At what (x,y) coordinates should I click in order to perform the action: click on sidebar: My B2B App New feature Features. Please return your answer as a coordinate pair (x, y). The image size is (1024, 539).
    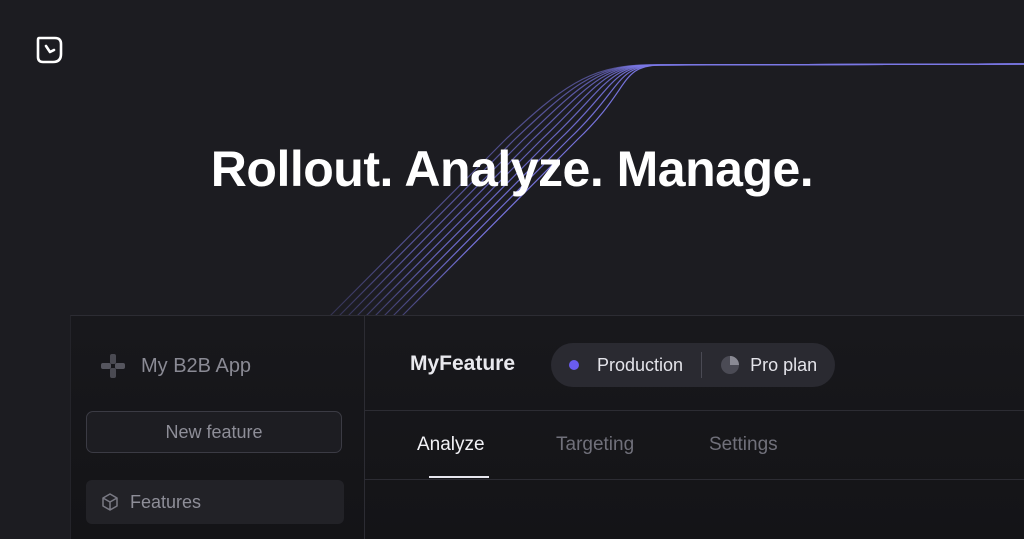
    Looking at the image, I should click on (218, 427).